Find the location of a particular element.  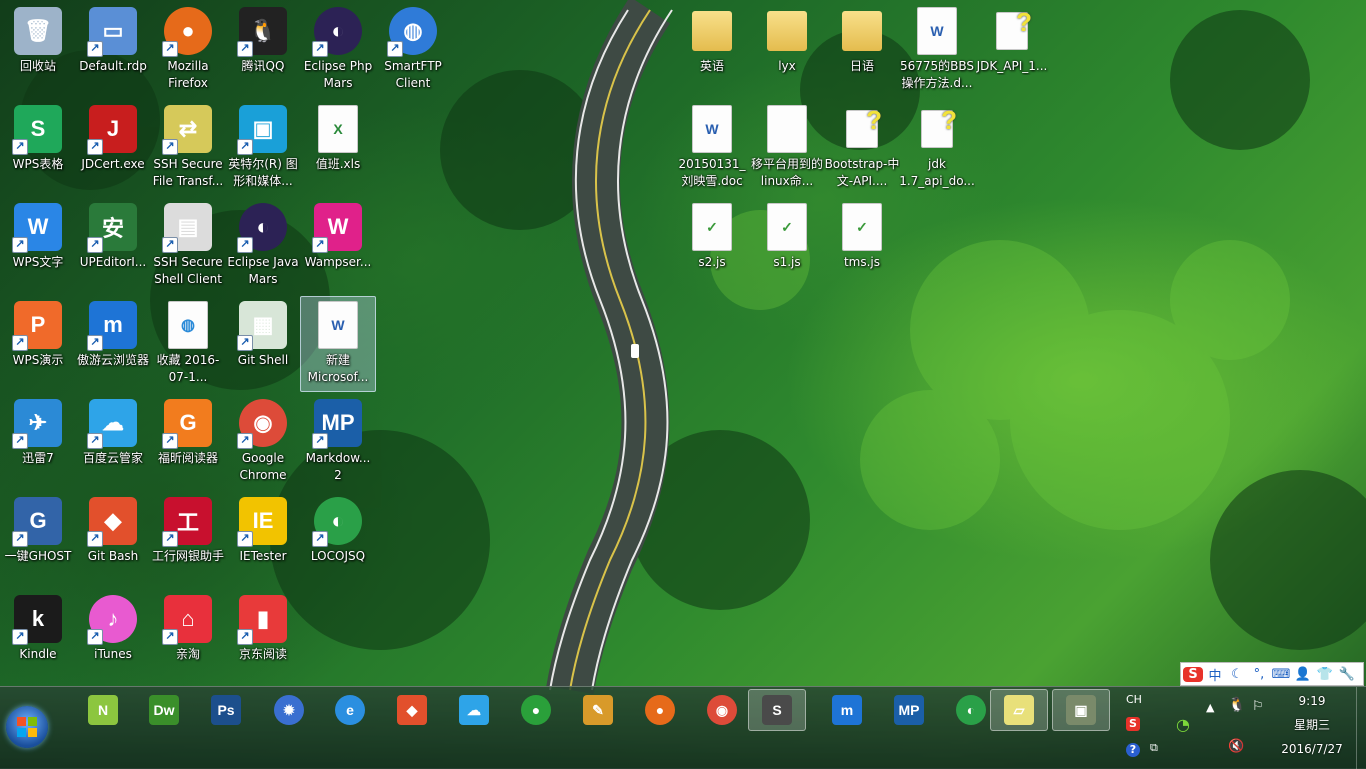

settings-gear-icon: ✹ is located at coordinates (289, 710).